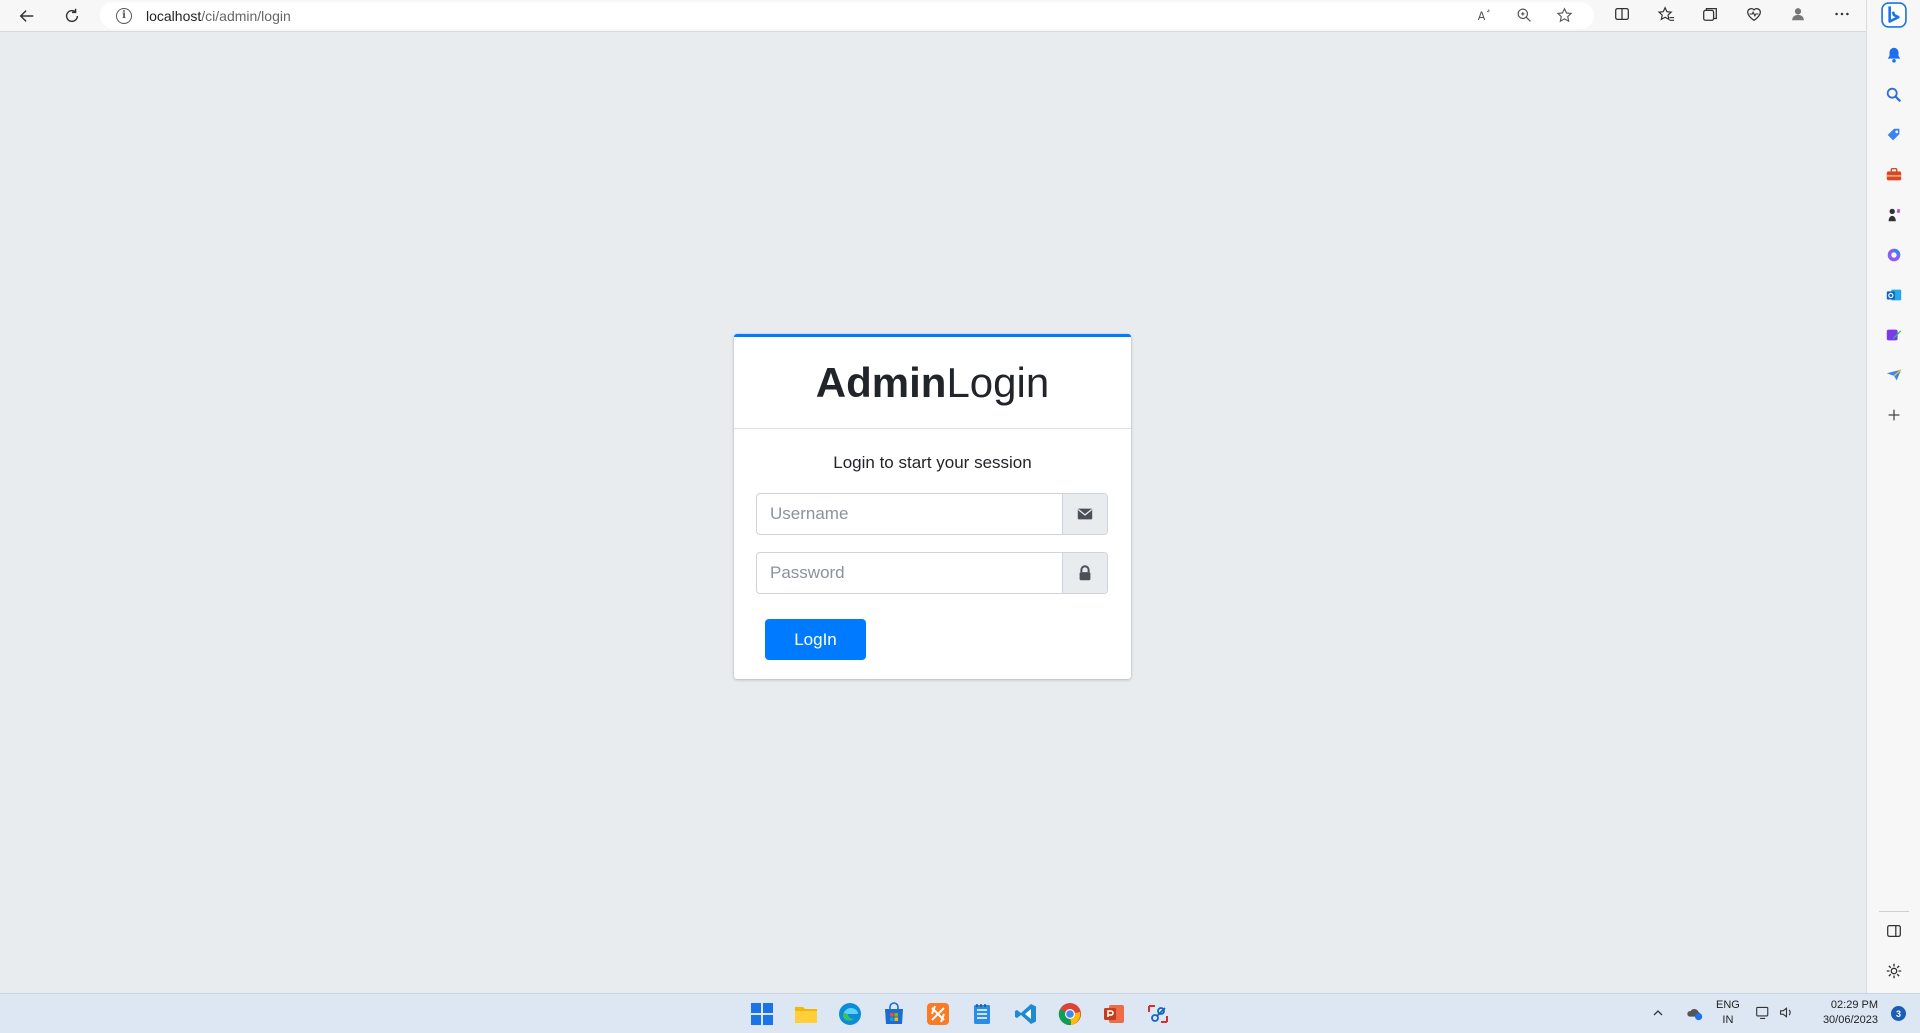 This screenshot has height=1033, width=1920. I want to click on more-icon, so click(1842, 14).